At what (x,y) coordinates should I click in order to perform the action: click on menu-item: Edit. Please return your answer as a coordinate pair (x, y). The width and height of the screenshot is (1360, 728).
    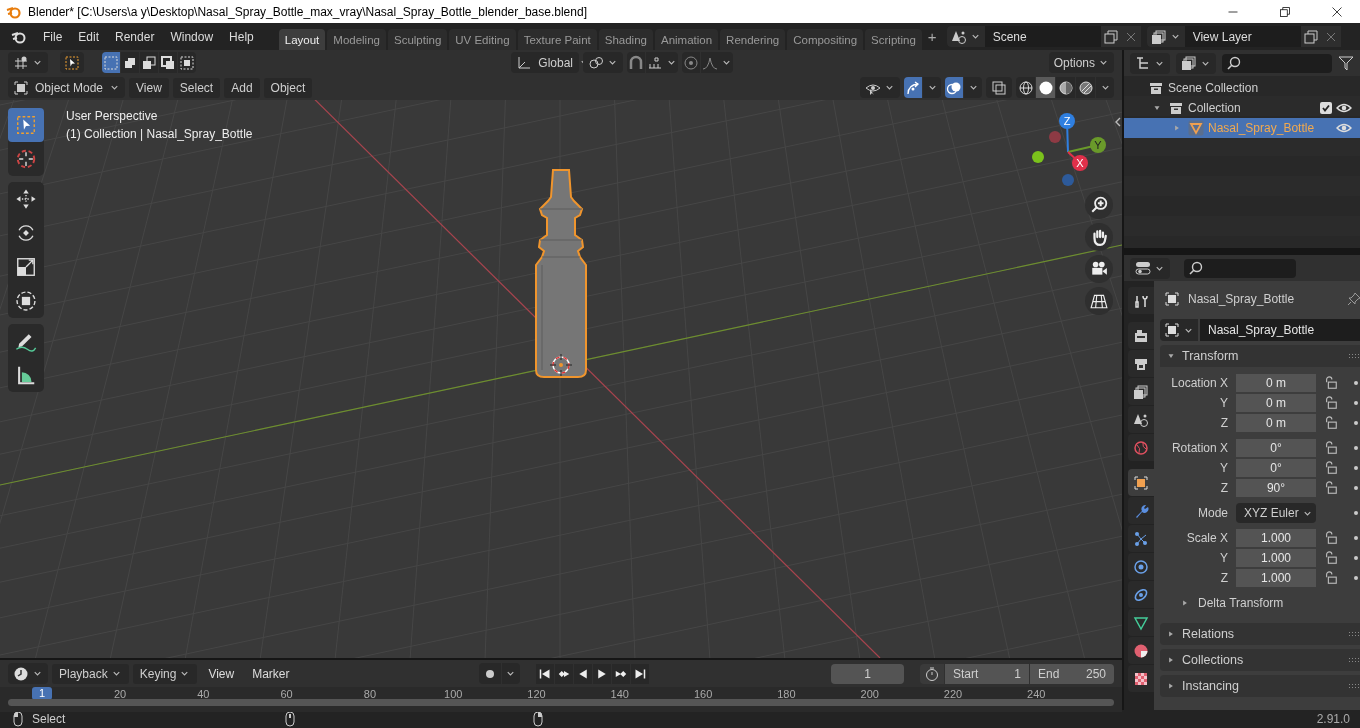
    Looking at the image, I should click on (89, 36).